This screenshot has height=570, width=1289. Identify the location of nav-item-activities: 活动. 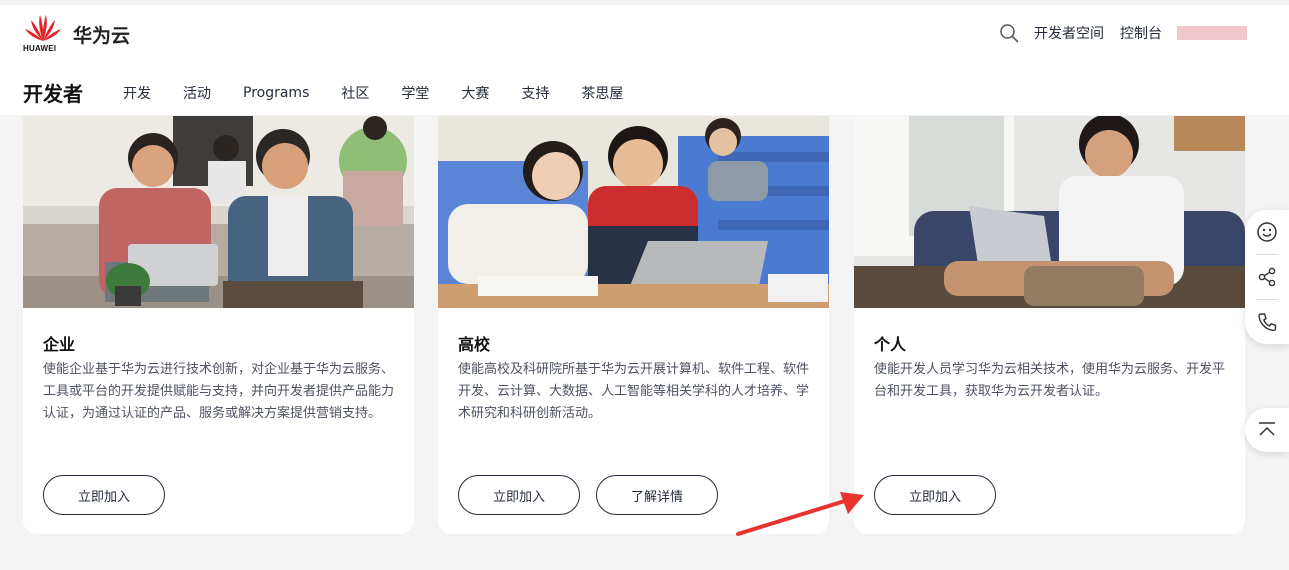
(197, 93).